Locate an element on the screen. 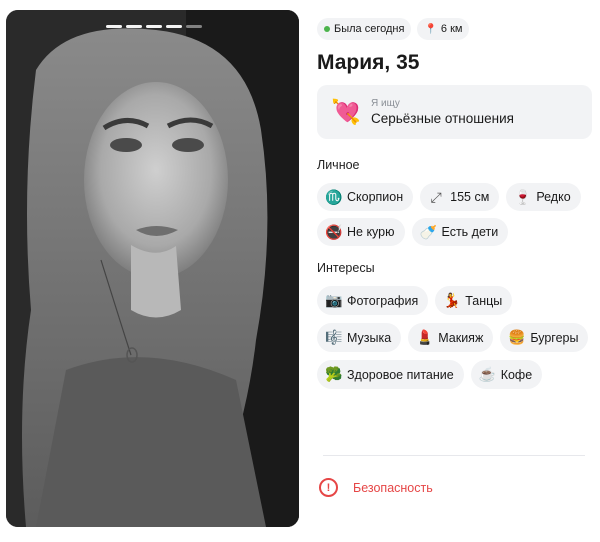 Image resolution: width=600 pixels, height=542 pixels. interest-chip: 🎼 Музыка is located at coordinates (359, 337).